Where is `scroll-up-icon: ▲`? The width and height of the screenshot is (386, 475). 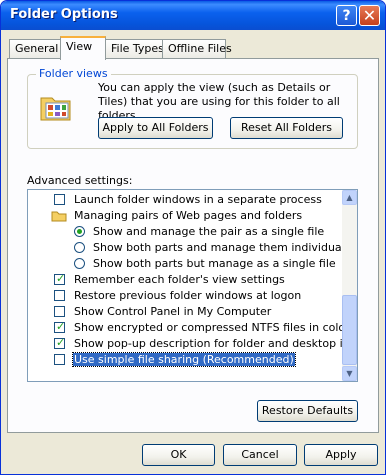
scroll-up-icon: ▲ is located at coordinates (349, 197).